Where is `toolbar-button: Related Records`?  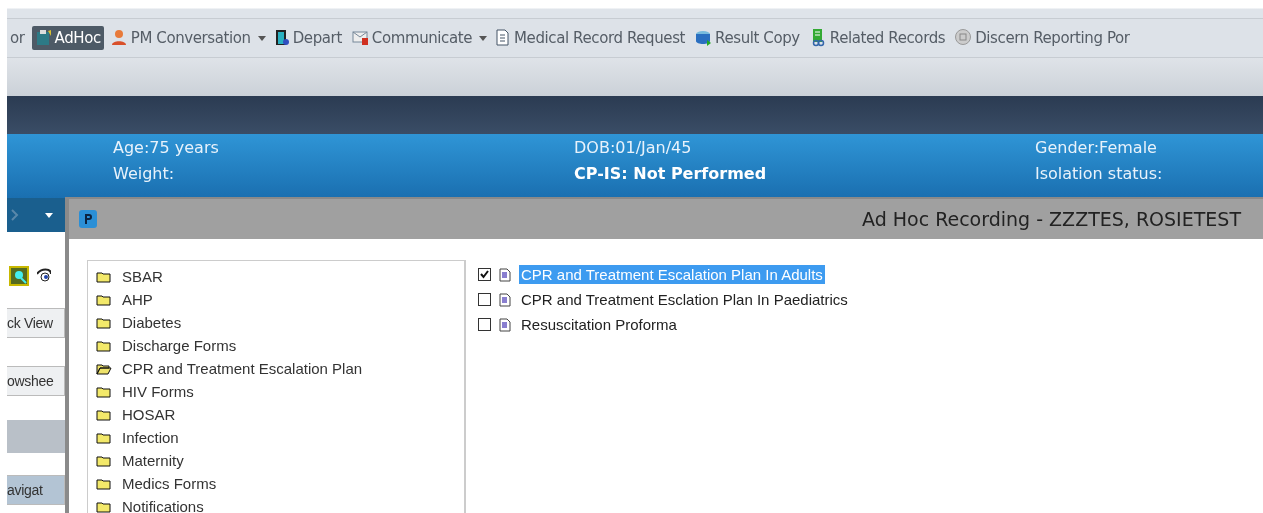
toolbar-button: Related Records is located at coordinates (877, 38).